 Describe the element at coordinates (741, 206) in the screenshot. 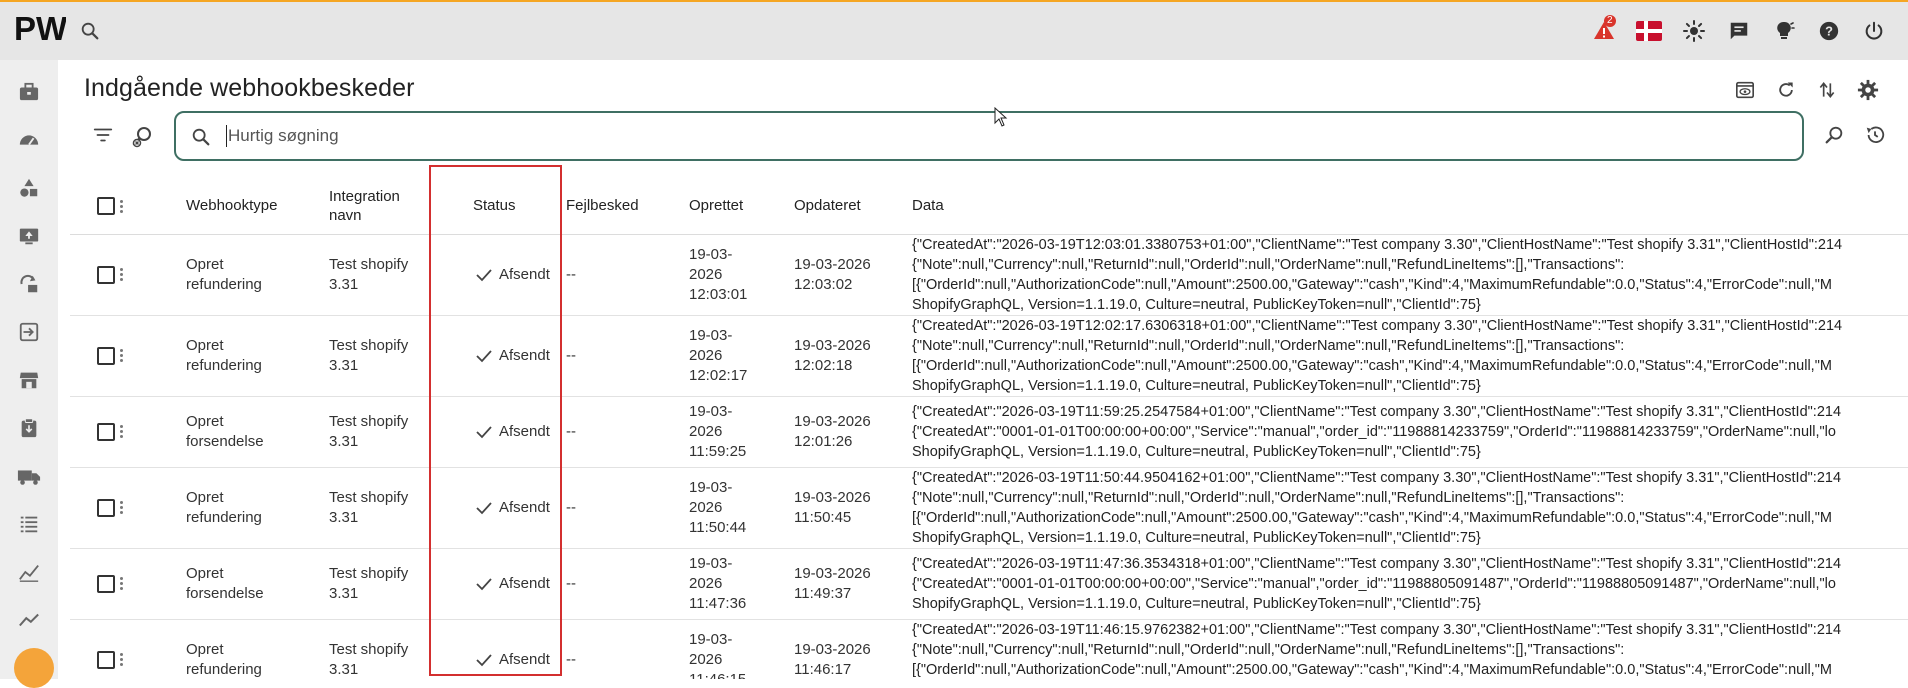

I see `column-header-created: Oprettet` at that location.